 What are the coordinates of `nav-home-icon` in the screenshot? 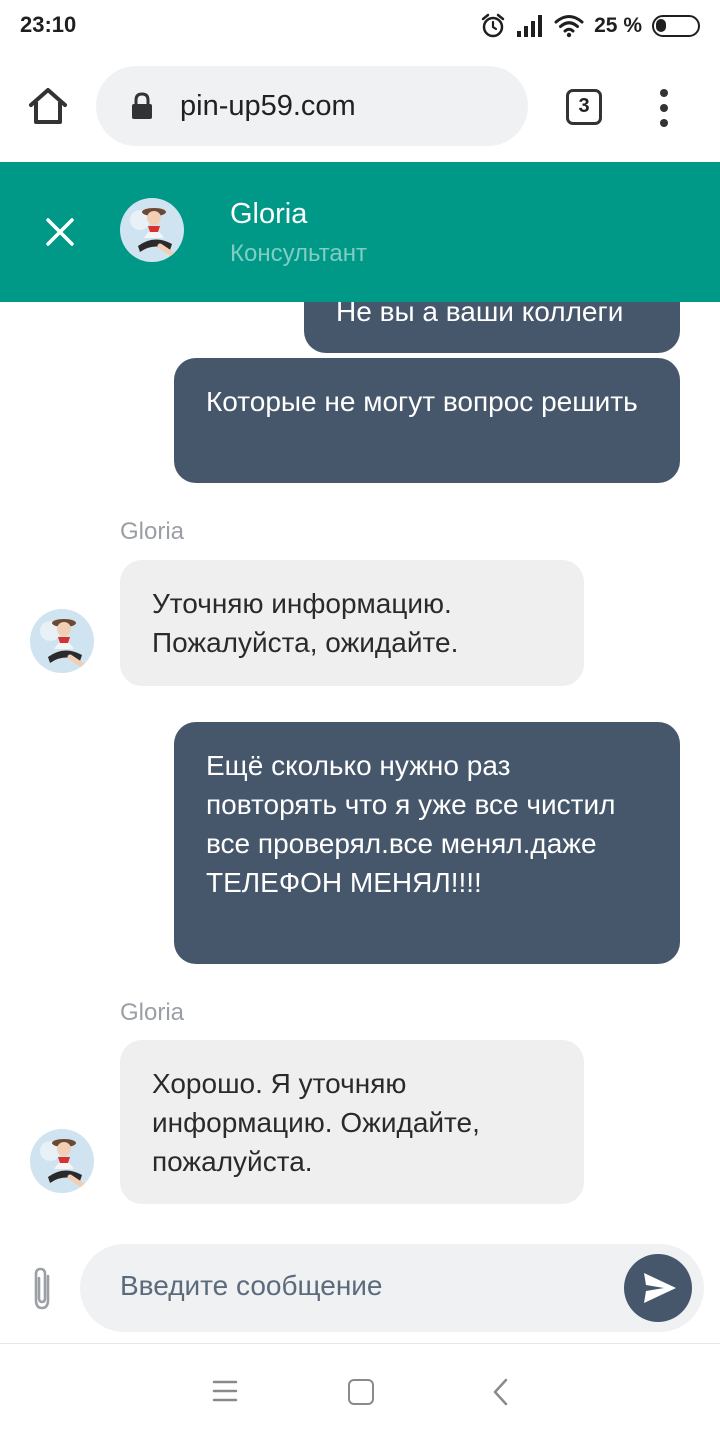 It's located at (361, 1392).